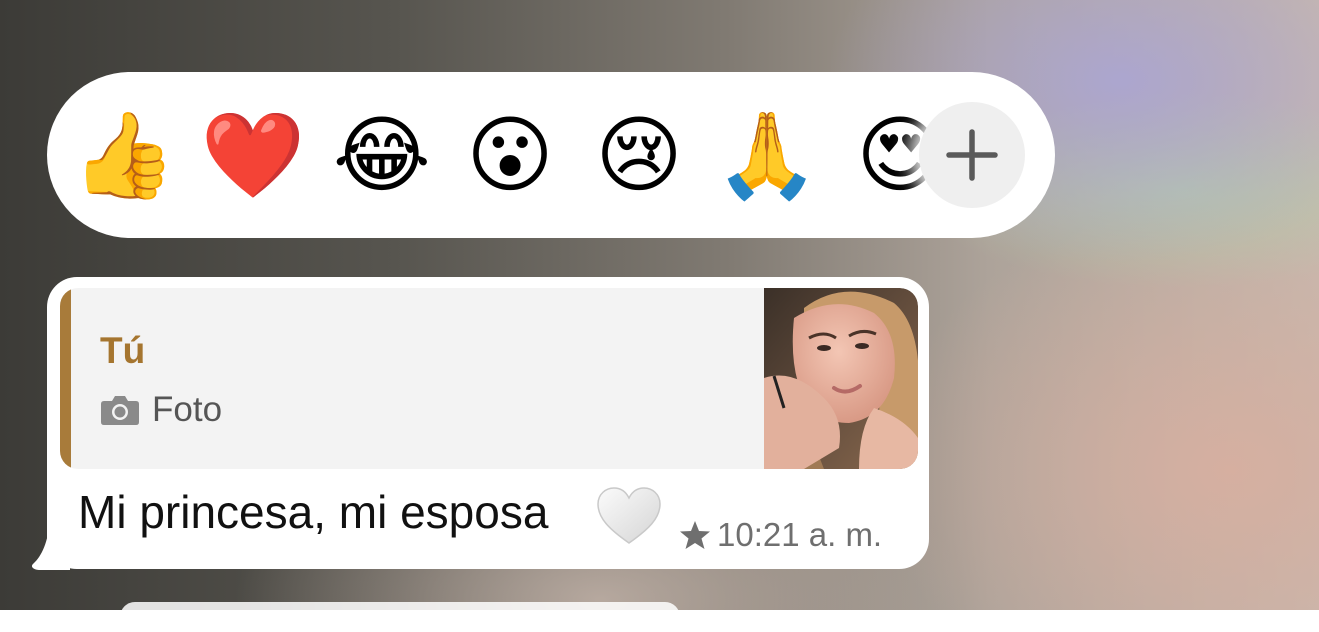 The image size is (1319, 632). What do you see at coordinates (767, 155) in the screenshot?
I see `folded-hands-reaction: 🙏` at bounding box center [767, 155].